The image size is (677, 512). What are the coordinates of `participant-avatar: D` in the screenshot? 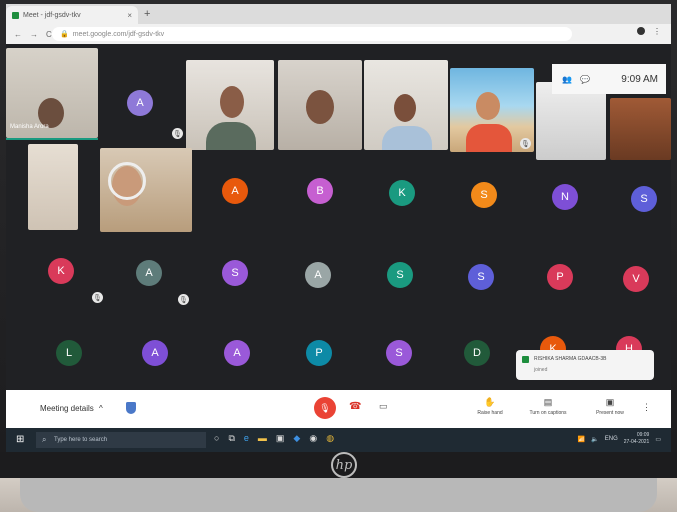 It's located at (477, 353).